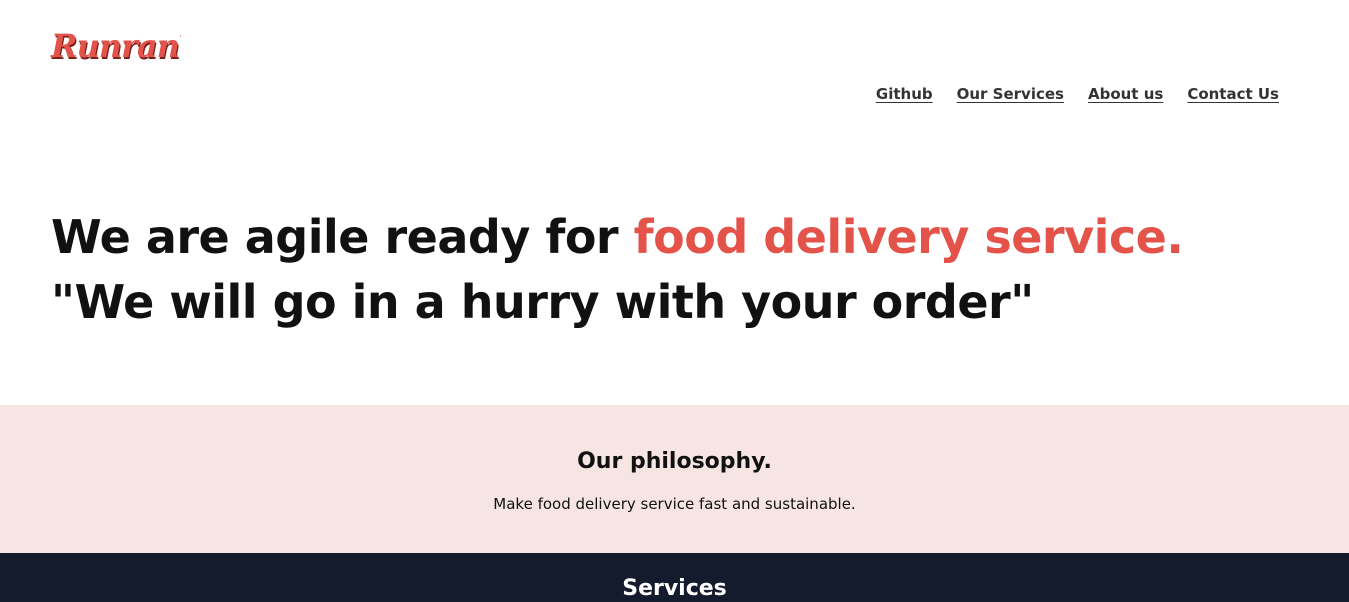 The height and width of the screenshot is (602, 1349). I want to click on nav-link-contact-us: Contact Us, so click(1233, 94).